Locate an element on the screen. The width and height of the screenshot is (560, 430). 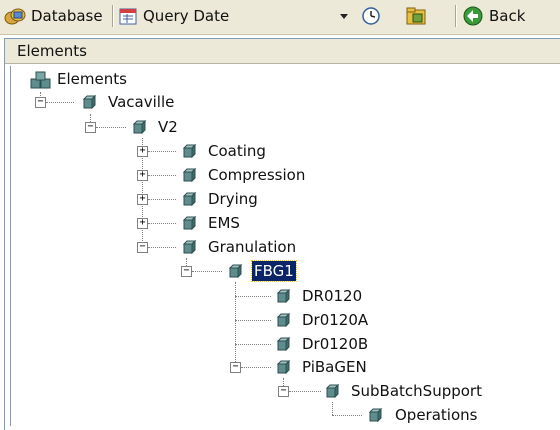
panel-title: Elements is located at coordinates (282, 51).